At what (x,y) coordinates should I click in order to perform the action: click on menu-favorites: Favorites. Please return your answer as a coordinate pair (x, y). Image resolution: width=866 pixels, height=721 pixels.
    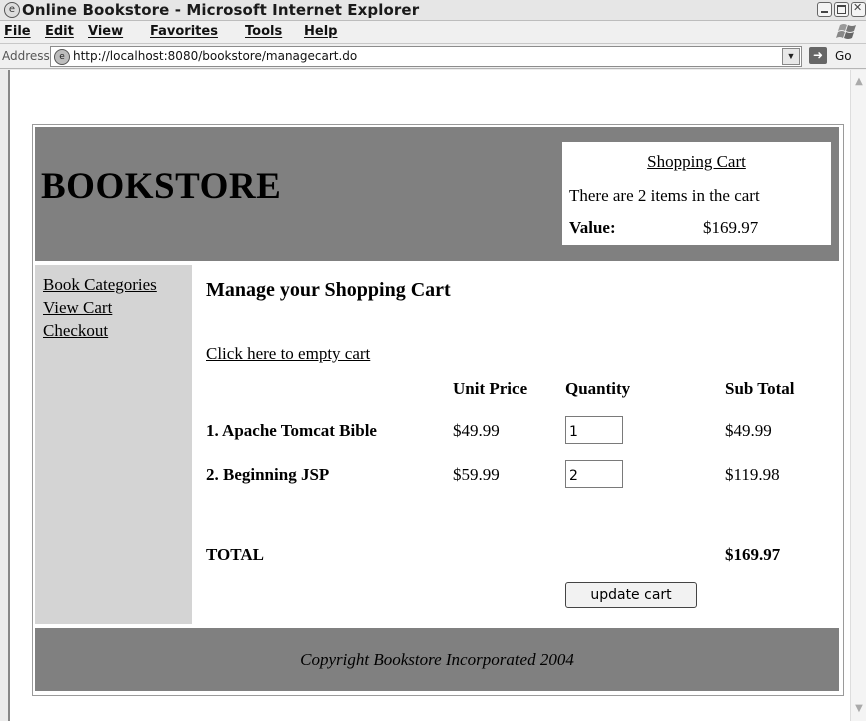
    Looking at the image, I should click on (184, 31).